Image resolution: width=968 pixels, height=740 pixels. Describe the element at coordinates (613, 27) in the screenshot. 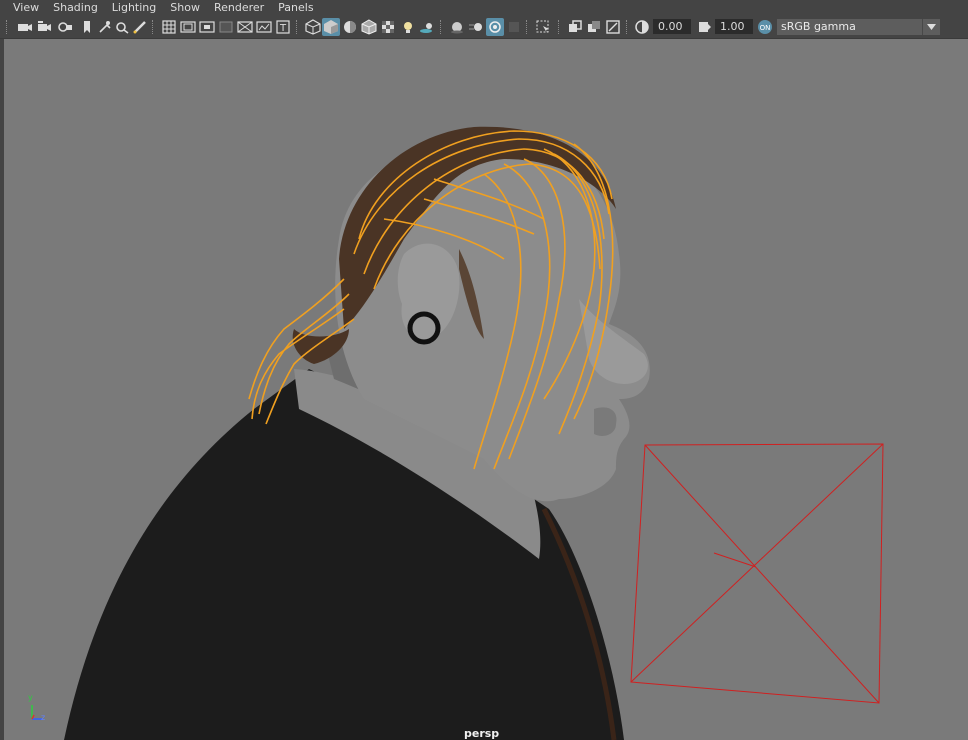

I see `xray-active-components-icon` at that location.